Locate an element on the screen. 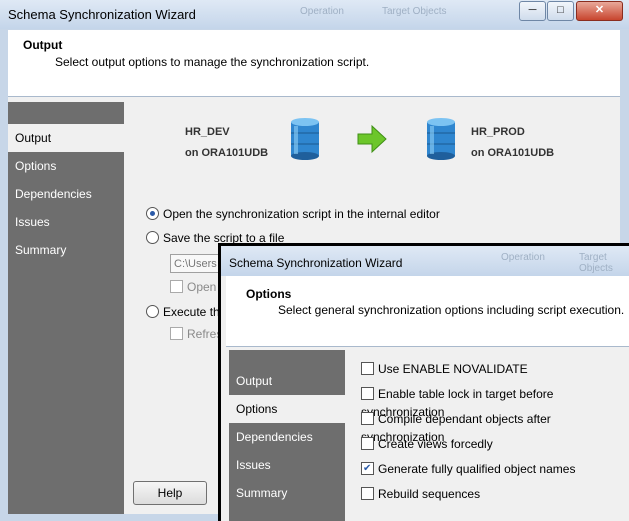  radio-execute: Execute the is located at coordinates (186, 312).